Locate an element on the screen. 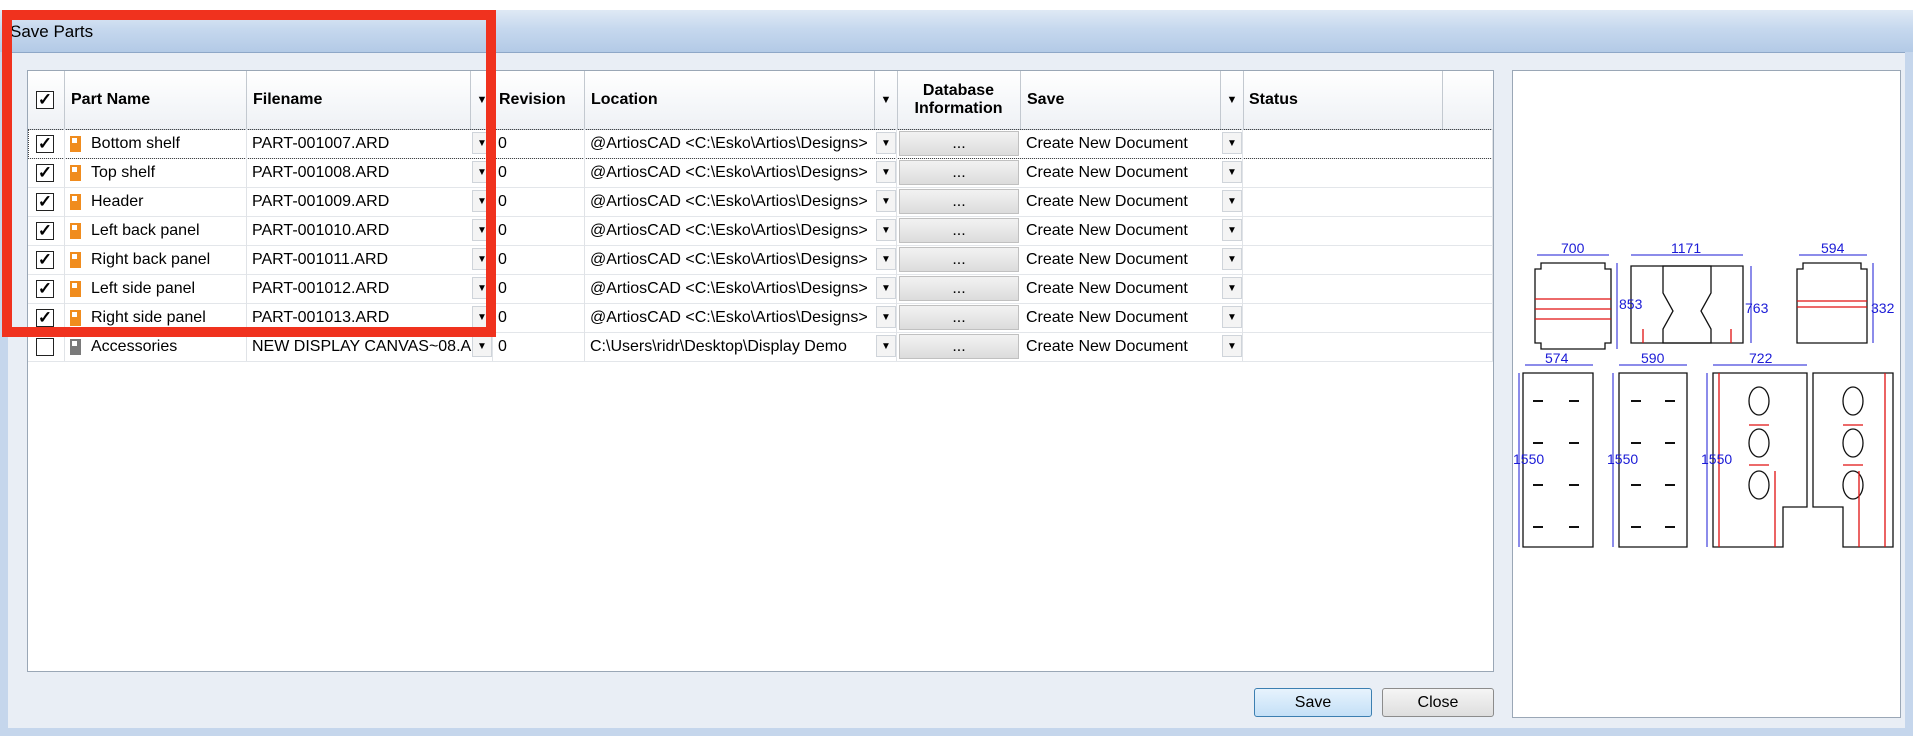 This screenshot has width=1913, height=736. window-frame-right is located at coordinates (1909, 394).